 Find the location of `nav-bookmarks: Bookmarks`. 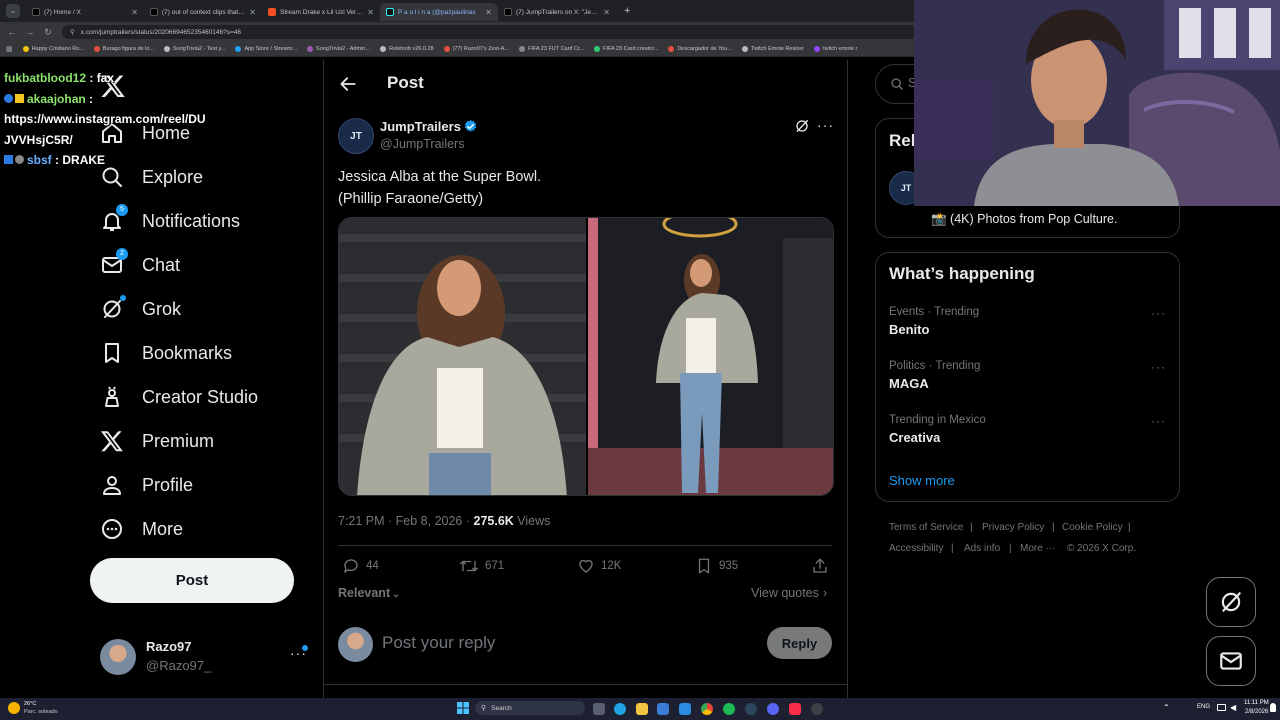

nav-bookmarks: Bookmarks is located at coordinates (166, 353).